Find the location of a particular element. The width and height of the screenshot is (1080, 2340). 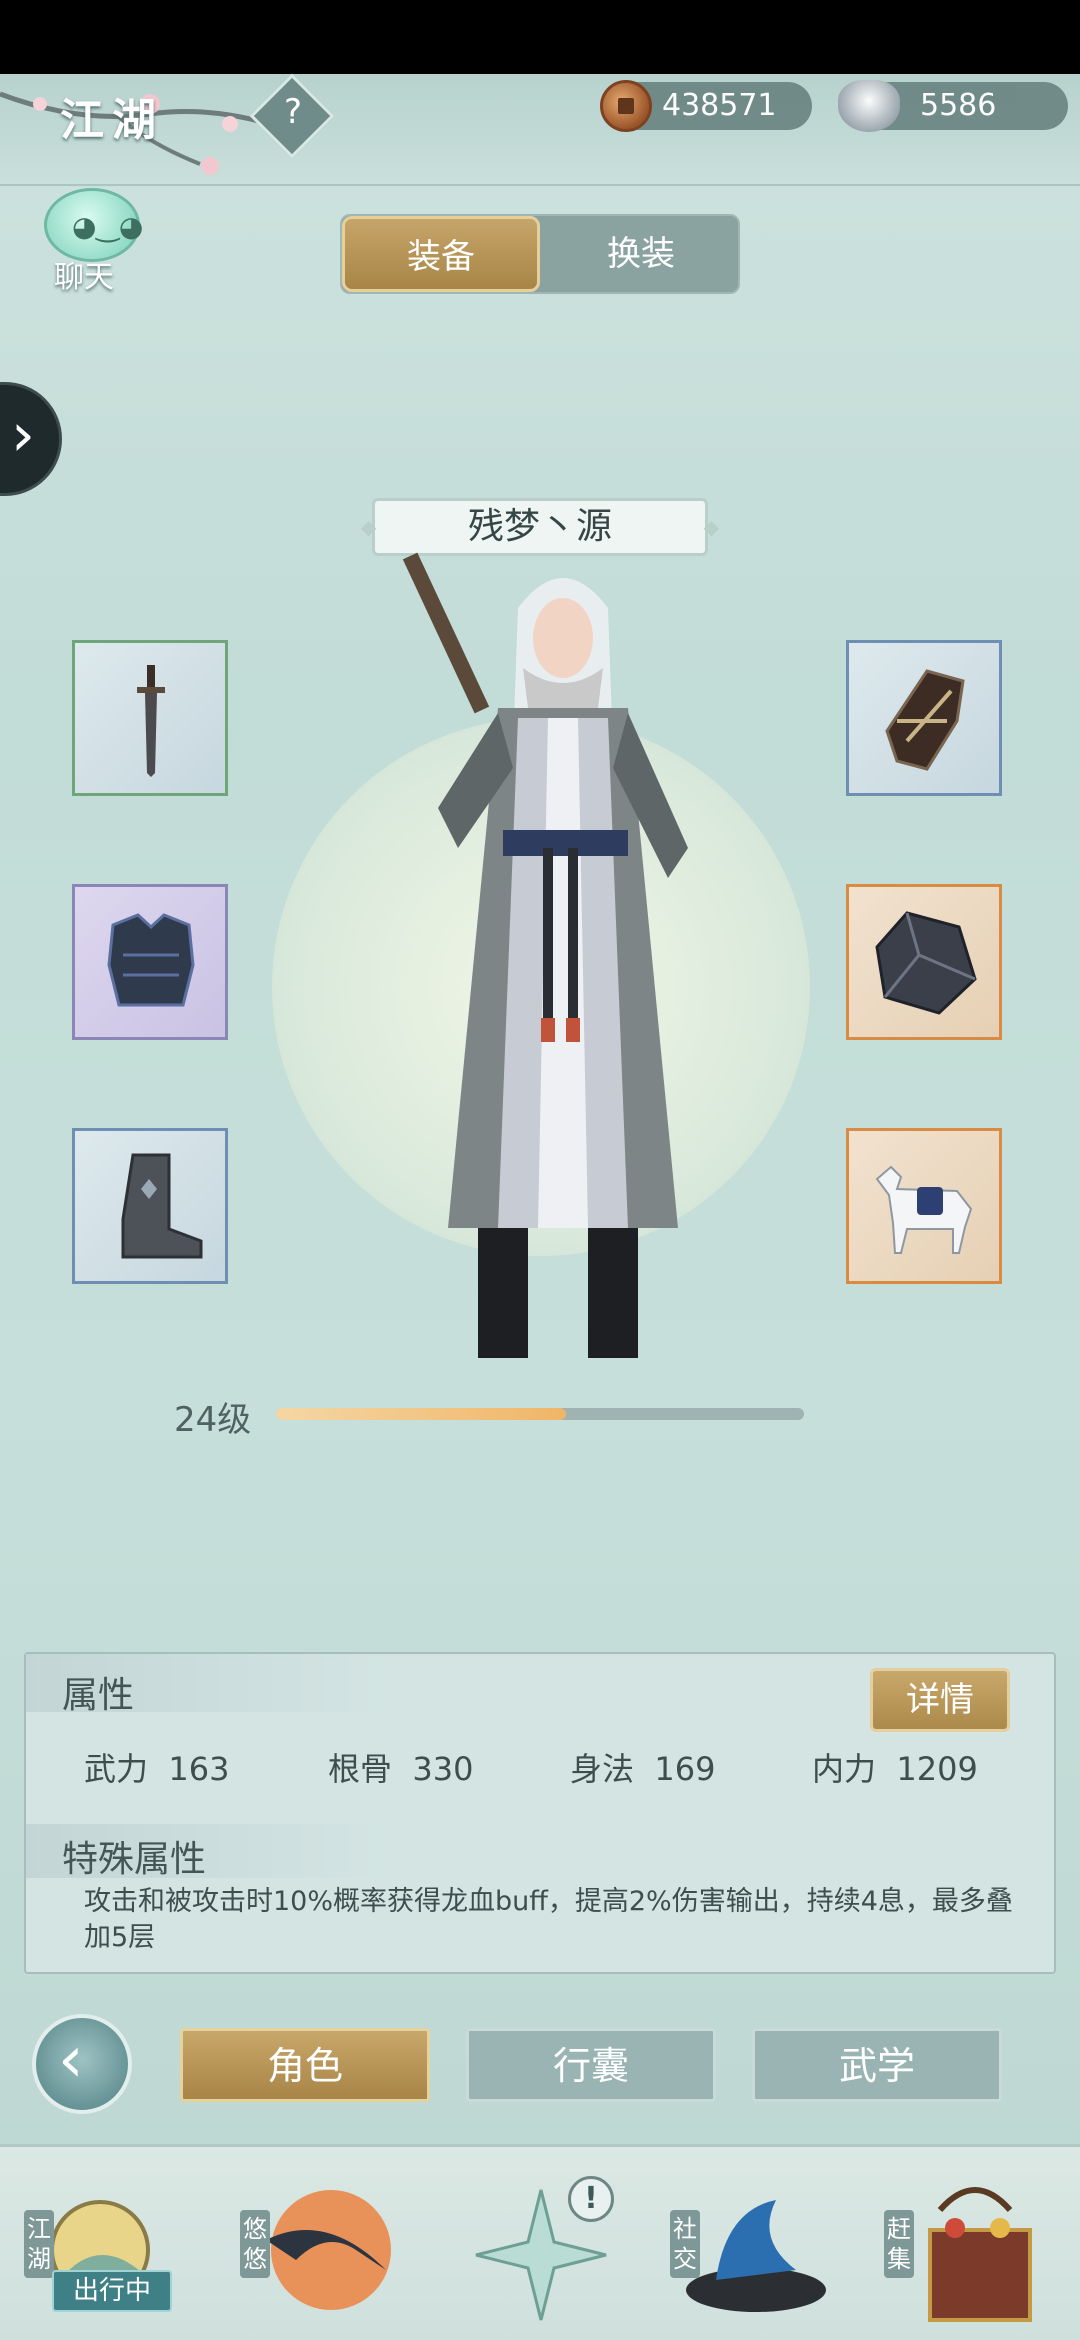

stat-label: 身法 is located at coordinates (602, 1769).